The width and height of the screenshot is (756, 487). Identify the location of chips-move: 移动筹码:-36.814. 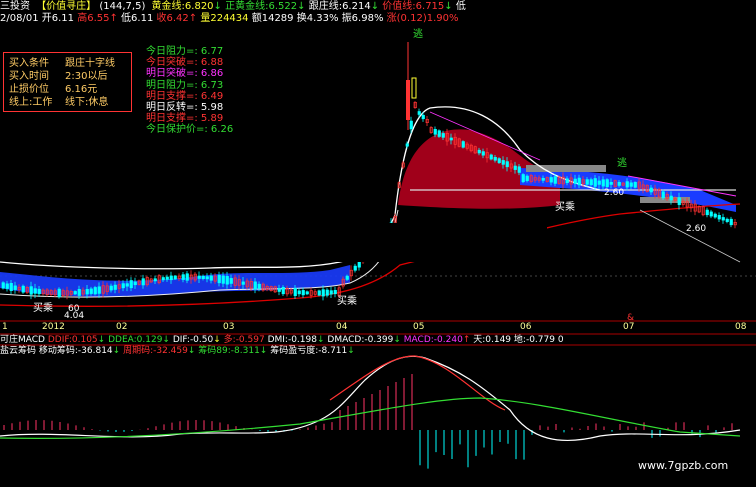
(75, 351).